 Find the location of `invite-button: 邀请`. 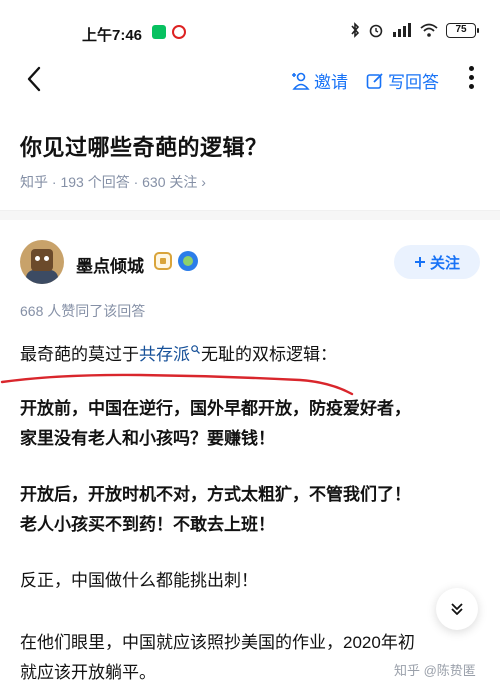

invite-button: 邀请 is located at coordinates (318, 80).